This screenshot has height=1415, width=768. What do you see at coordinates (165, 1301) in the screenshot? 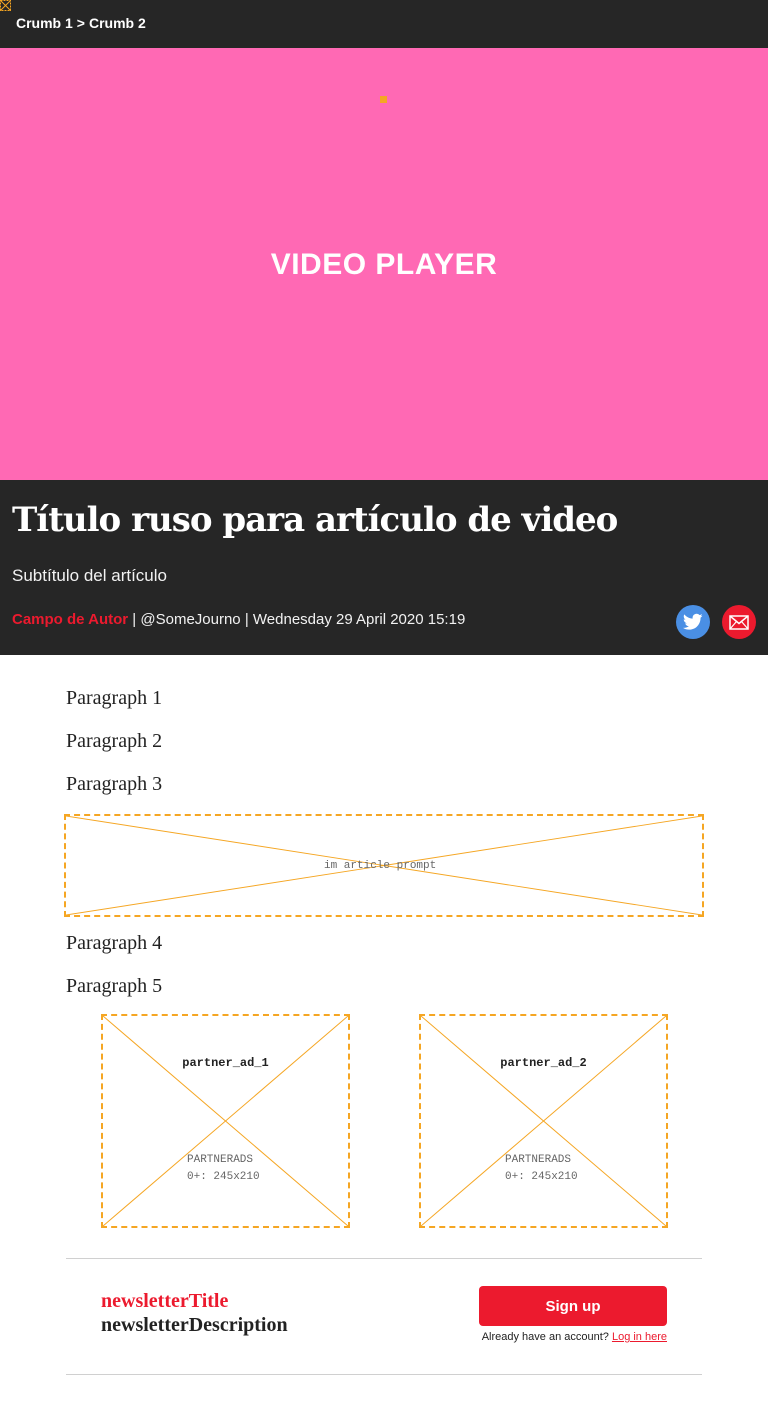
I see `newsletter-title: newsletterTitle` at bounding box center [165, 1301].